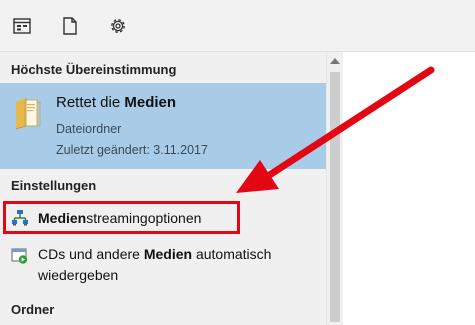 Image resolution: width=475 pixels, height=325 pixels. What do you see at coordinates (132, 150) in the screenshot?
I see `best-match-modified: Zuletzt geändert: 3.11.2017` at bounding box center [132, 150].